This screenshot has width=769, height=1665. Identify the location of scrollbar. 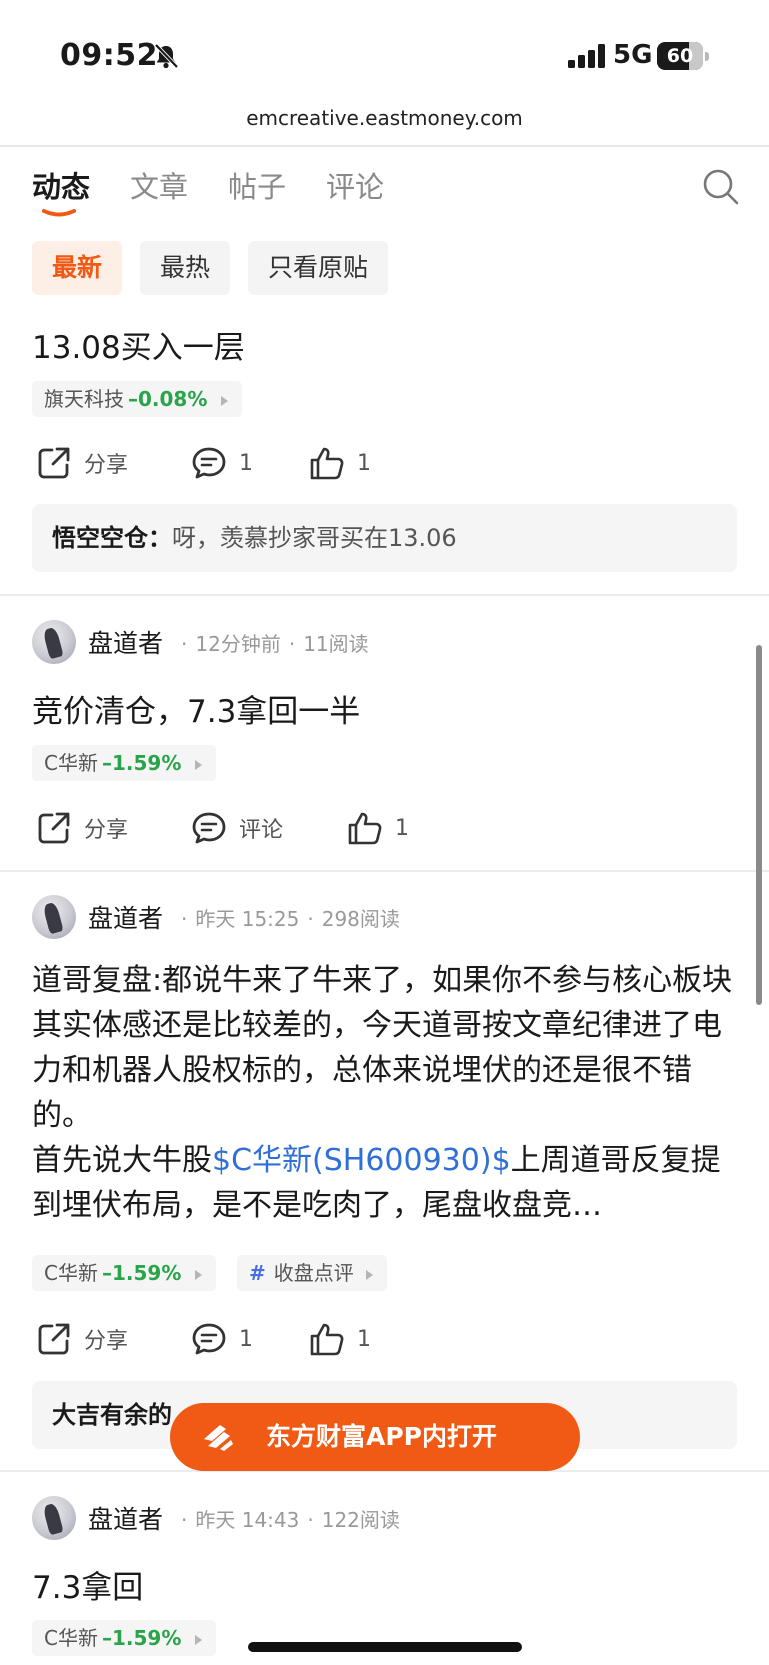
(759, 825).